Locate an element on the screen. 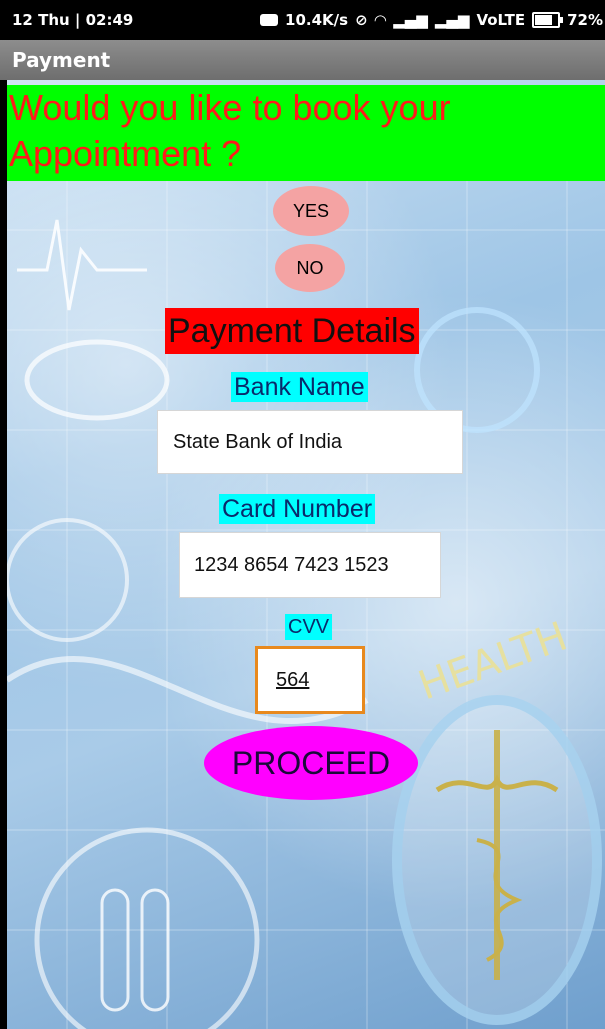 Image resolution: width=605 pixels, height=1029 pixels. card-number-label: Card Number is located at coordinates (297, 509).